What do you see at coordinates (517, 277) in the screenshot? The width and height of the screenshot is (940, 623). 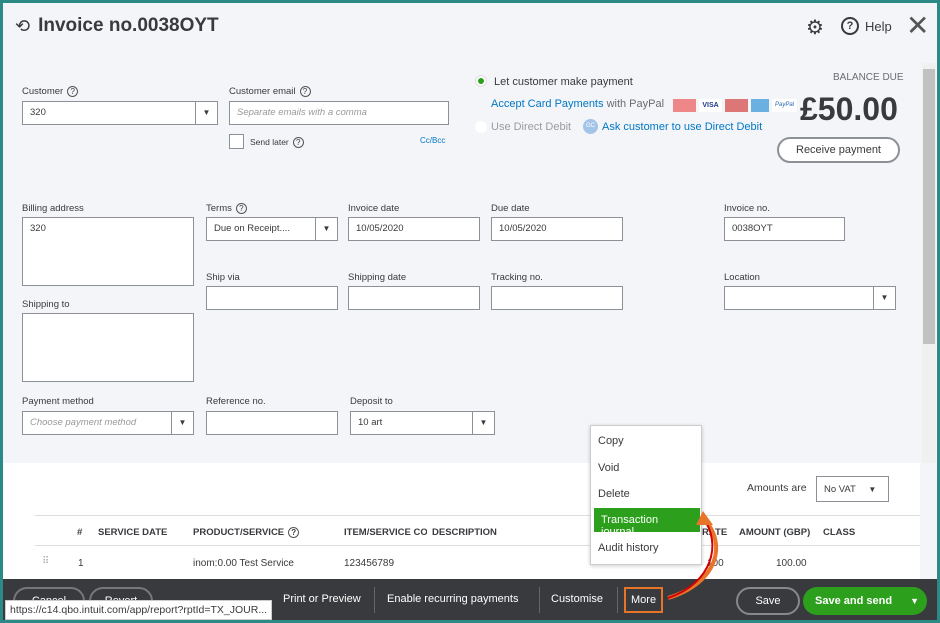 I see `tracking-no-label: Tracking no.` at bounding box center [517, 277].